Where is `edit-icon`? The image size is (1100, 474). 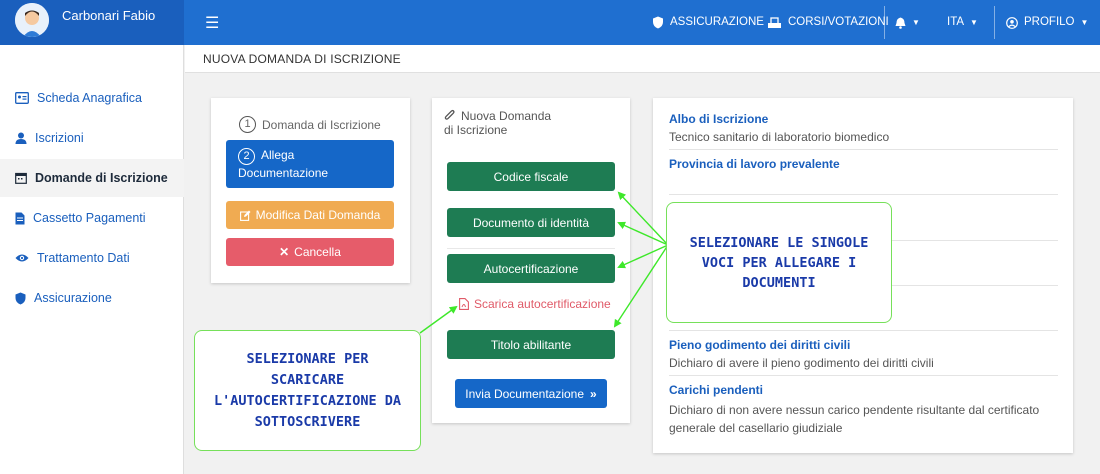
edit-icon is located at coordinates (245, 215).